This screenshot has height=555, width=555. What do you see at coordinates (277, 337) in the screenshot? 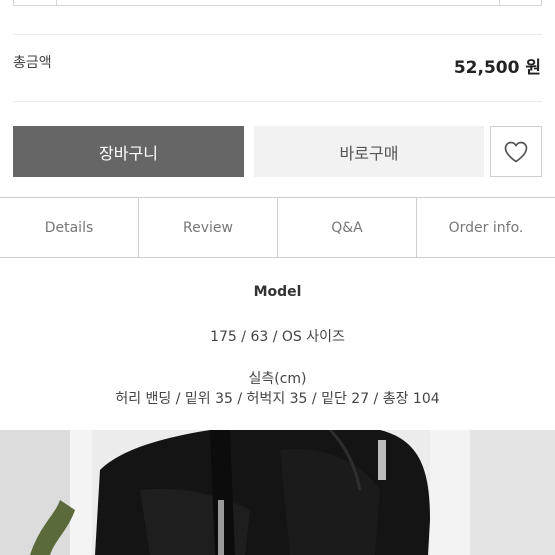
I see `model-info: 175 / 63 / OS 사이즈` at bounding box center [277, 337].